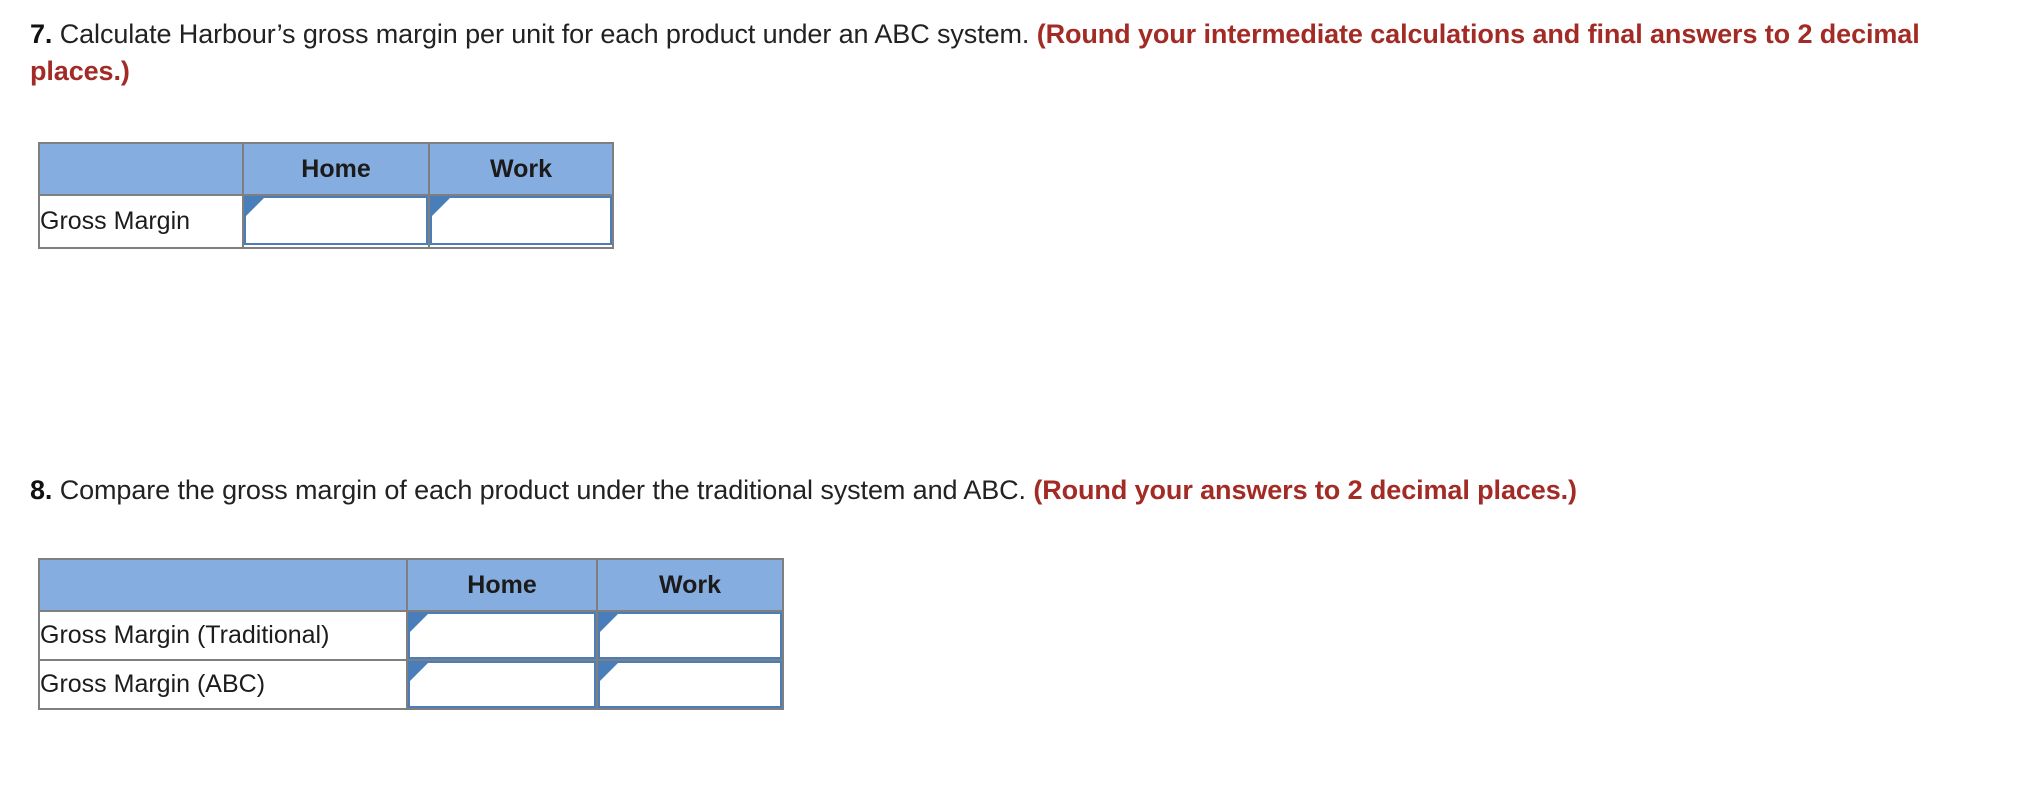 The height and width of the screenshot is (786, 2030). What do you see at coordinates (521, 169) in the screenshot?
I see `table-q7-column-header-work: Work` at bounding box center [521, 169].